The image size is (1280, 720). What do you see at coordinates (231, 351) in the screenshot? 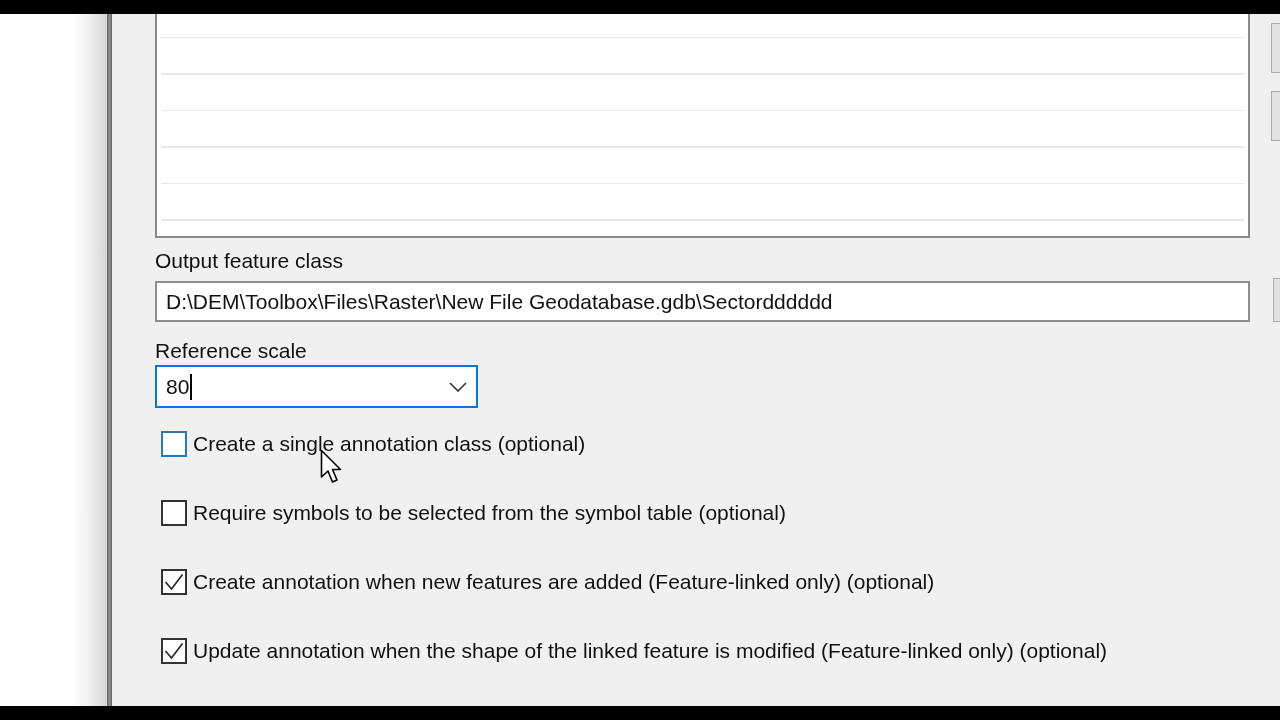
I see `field-label: Reference scale` at bounding box center [231, 351].